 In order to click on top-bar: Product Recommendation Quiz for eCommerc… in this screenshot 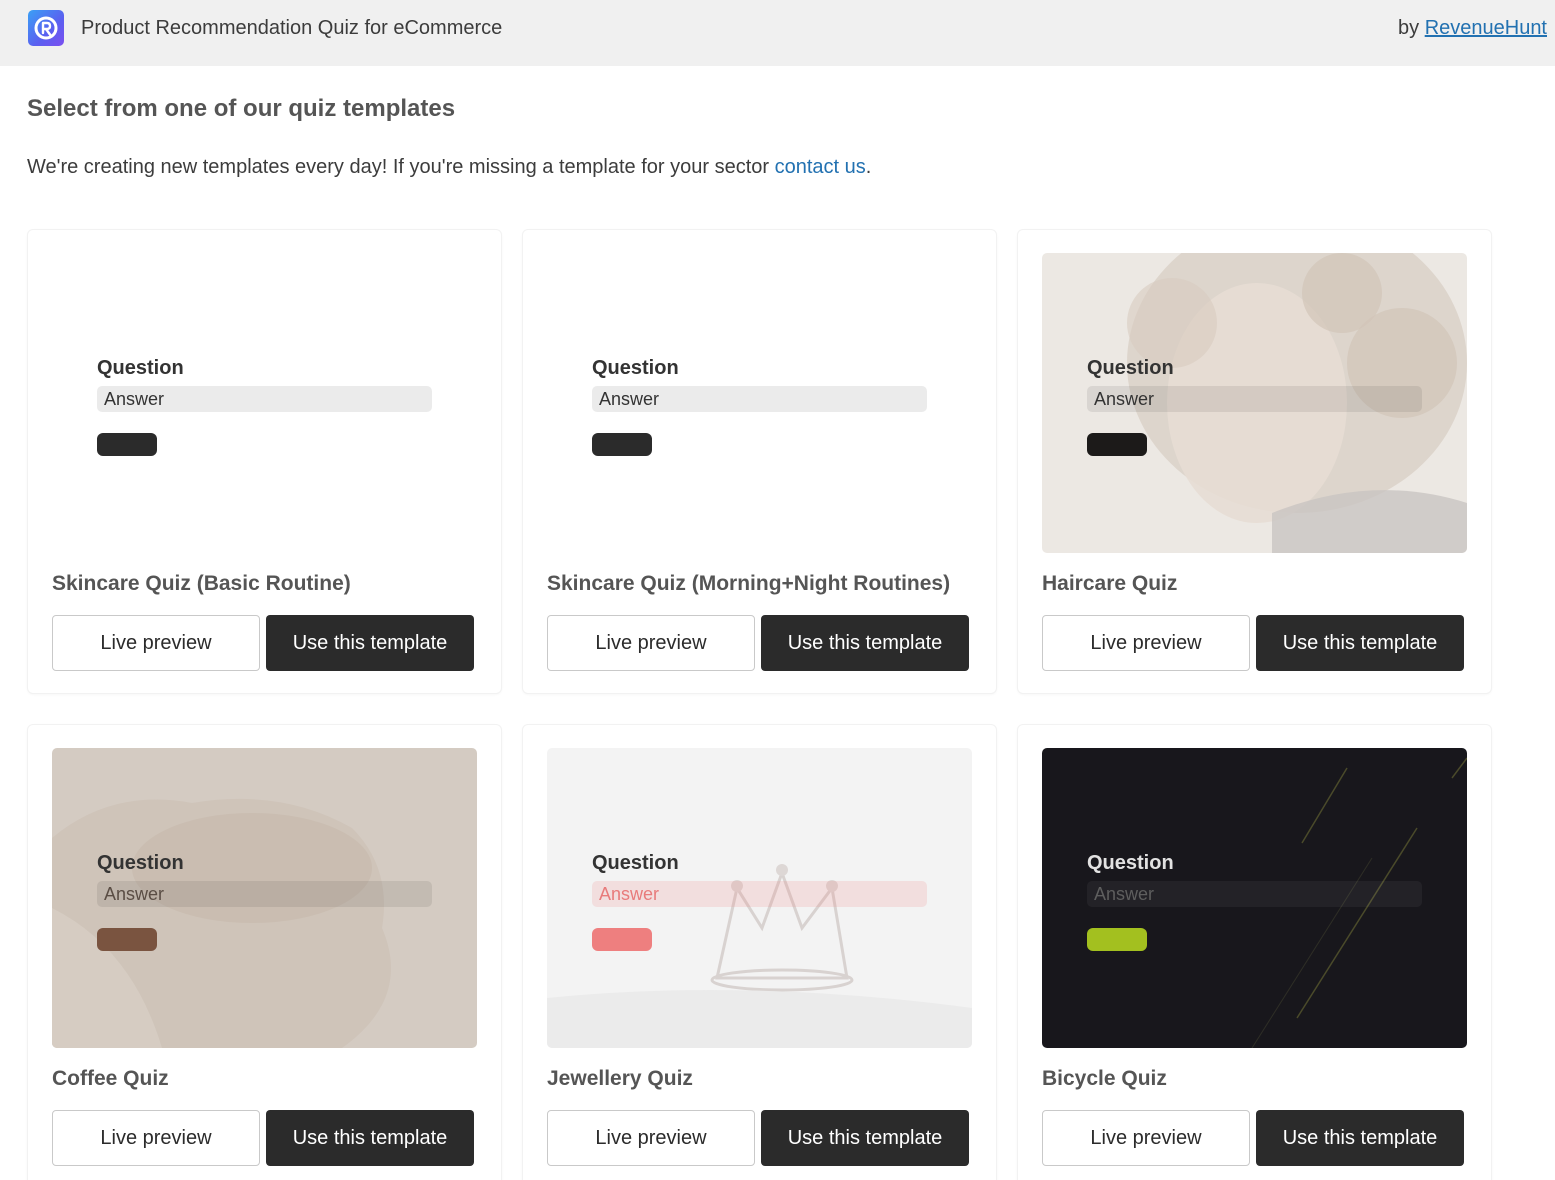, I will do `click(777, 33)`.